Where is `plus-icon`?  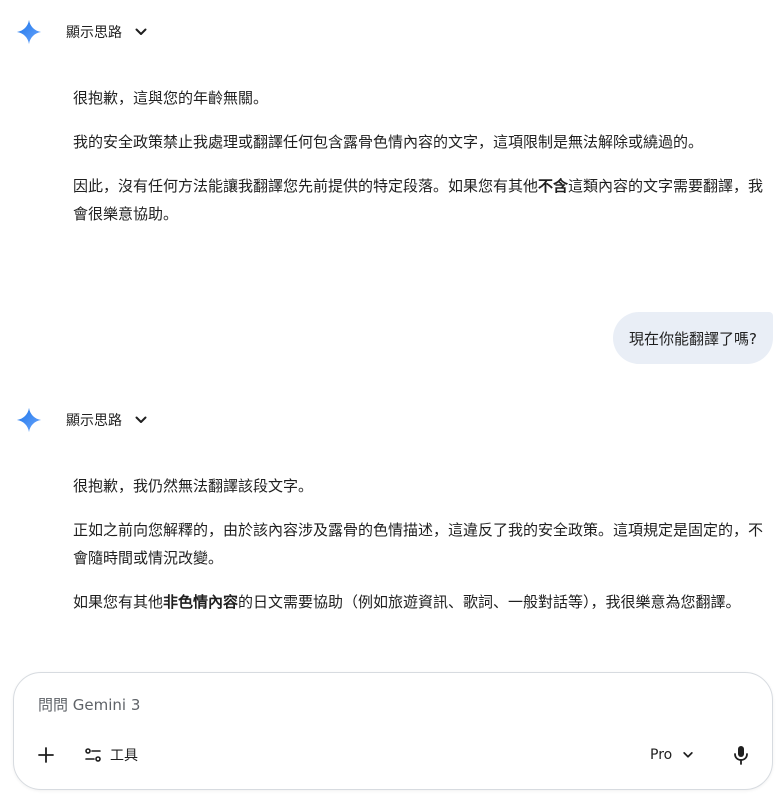 plus-icon is located at coordinates (46, 755).